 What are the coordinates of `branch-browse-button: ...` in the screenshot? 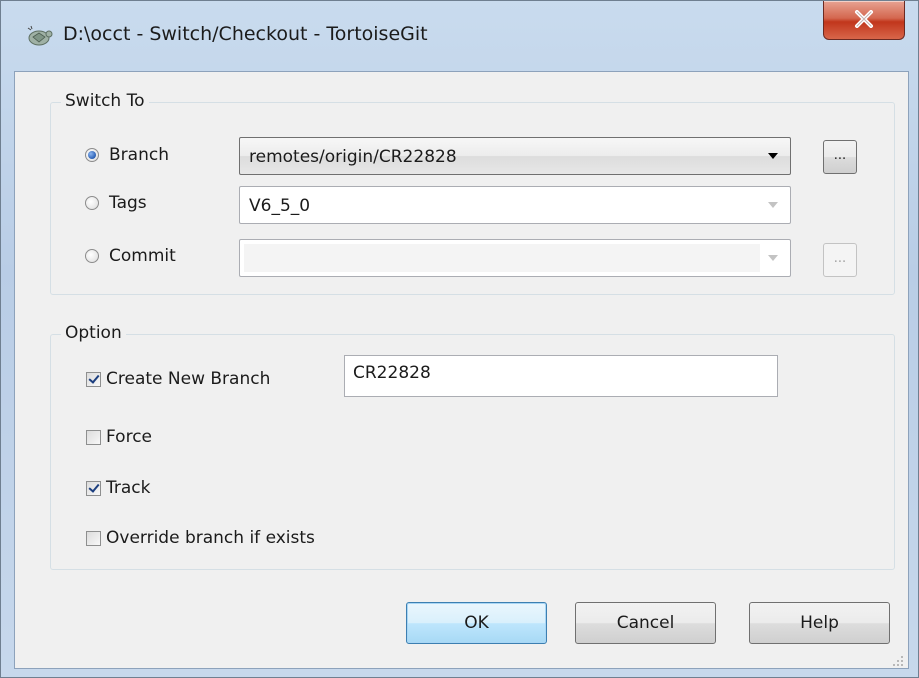 It's located at (840, 157).